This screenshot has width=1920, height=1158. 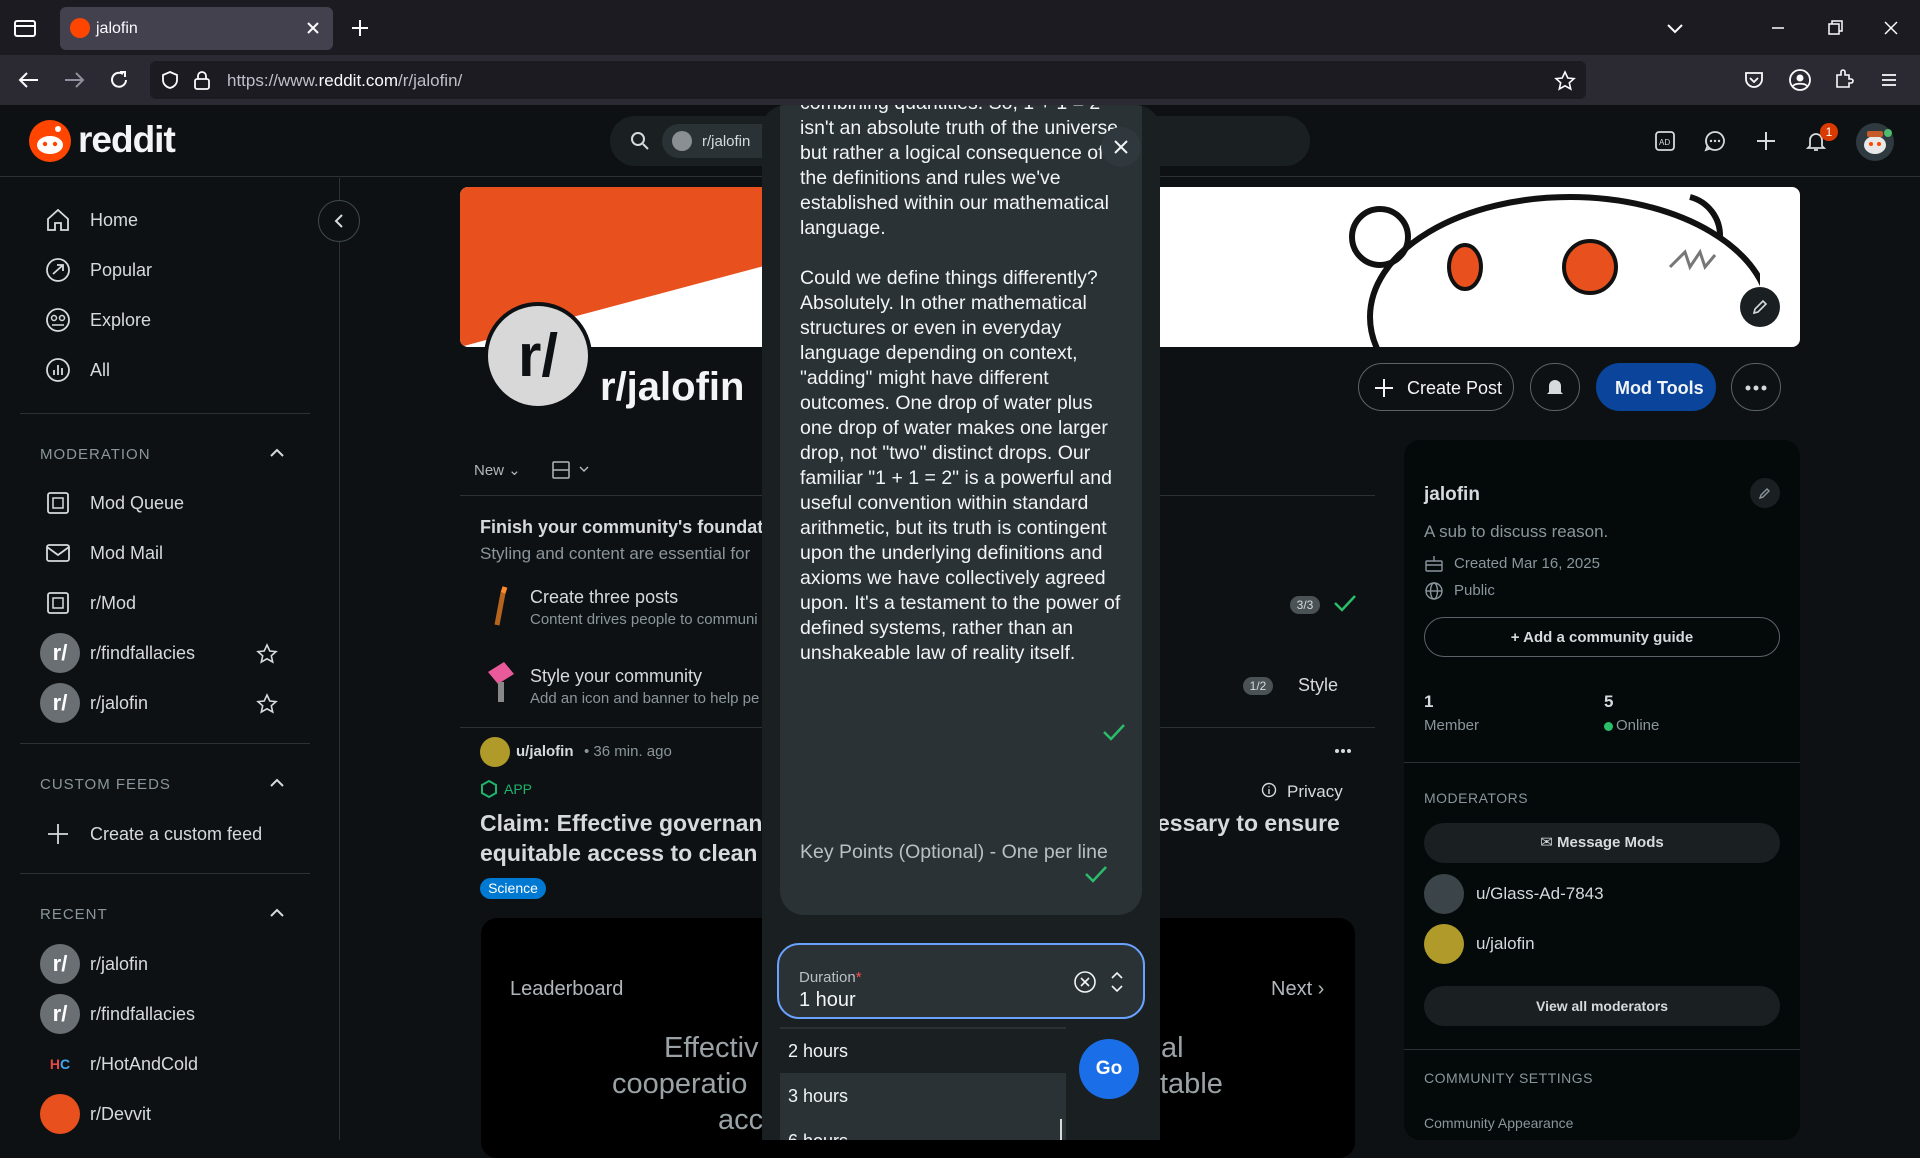 What do you see at coordinates (1315, 792) in the screenshot?
I see `post-privacy-link: Privacy` at bounding box center [1315, 792].